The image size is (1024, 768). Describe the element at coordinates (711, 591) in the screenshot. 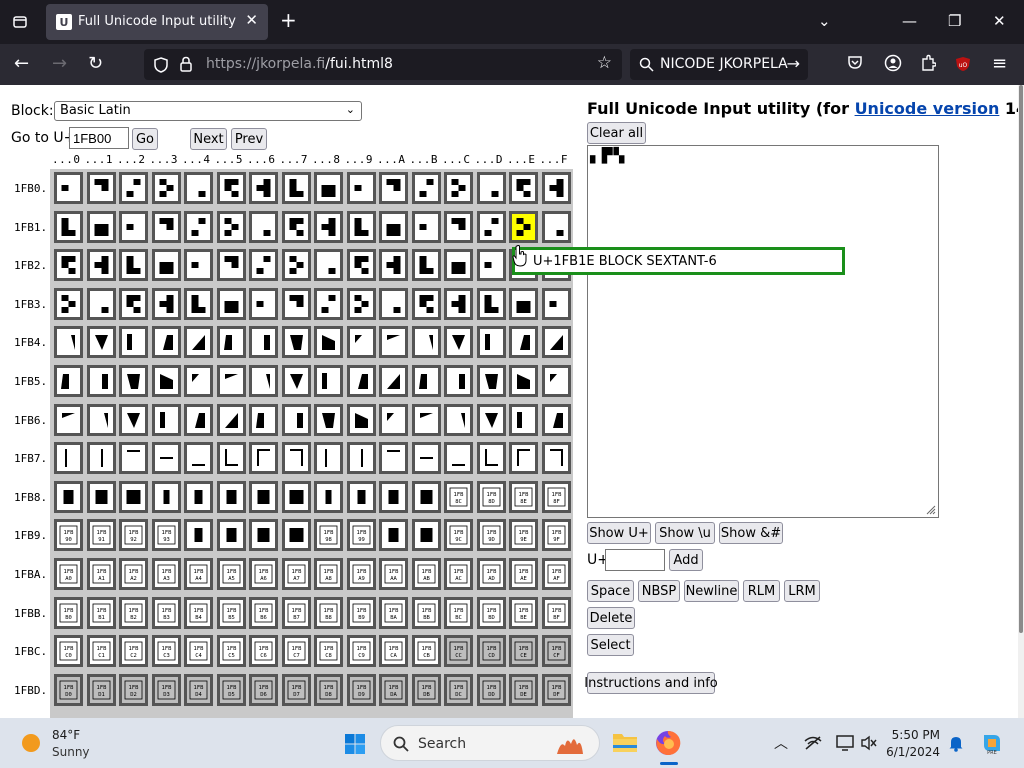

I see `newline-button: Newline` at that location.